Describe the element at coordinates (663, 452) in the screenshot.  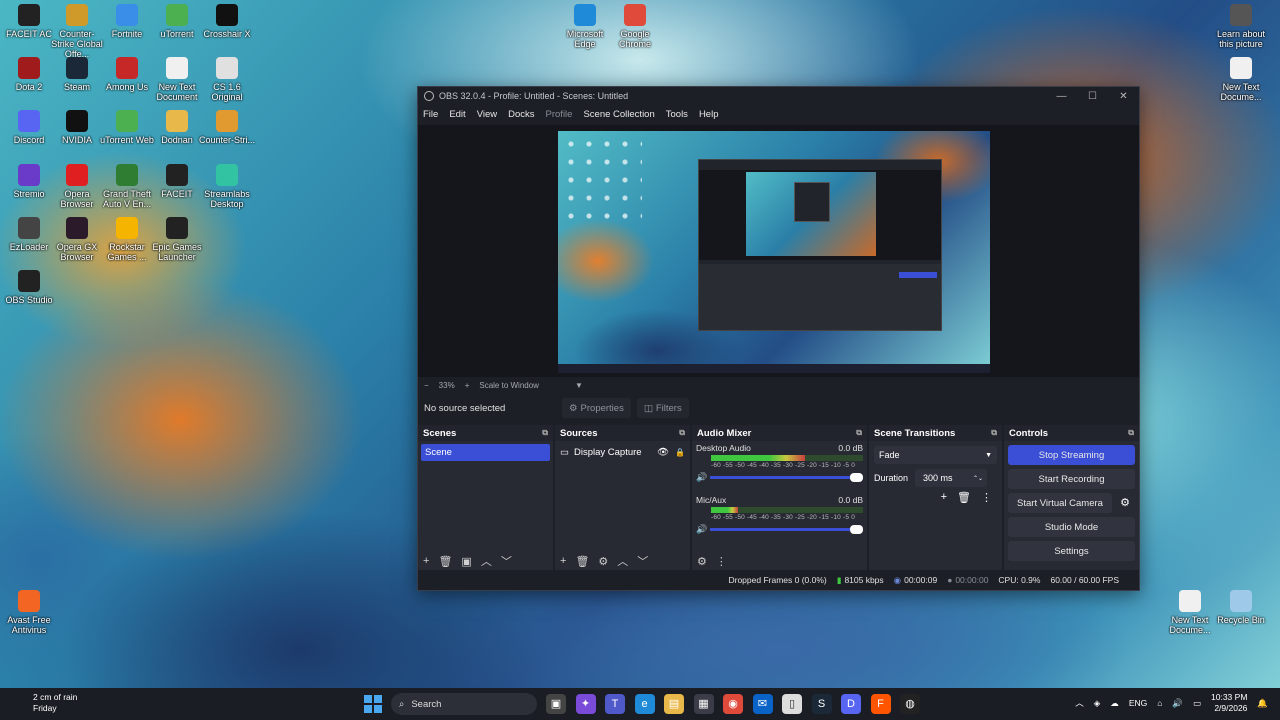
I see `visibility-eye-icon: 👁` at that location.